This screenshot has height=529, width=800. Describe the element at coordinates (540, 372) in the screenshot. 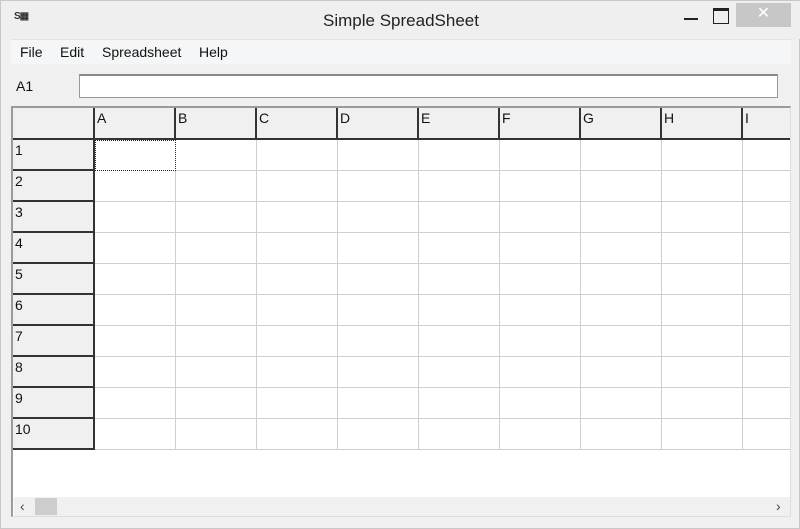

I see `cell-F8` at that location.